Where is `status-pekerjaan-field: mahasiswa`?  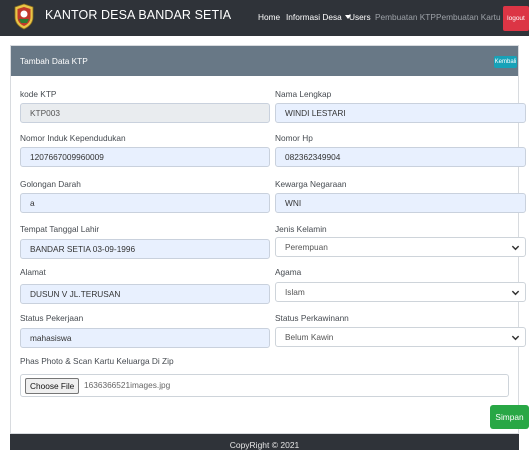 status-pekerjaan-field: mahasiswa is located at coordinates (145, 338).